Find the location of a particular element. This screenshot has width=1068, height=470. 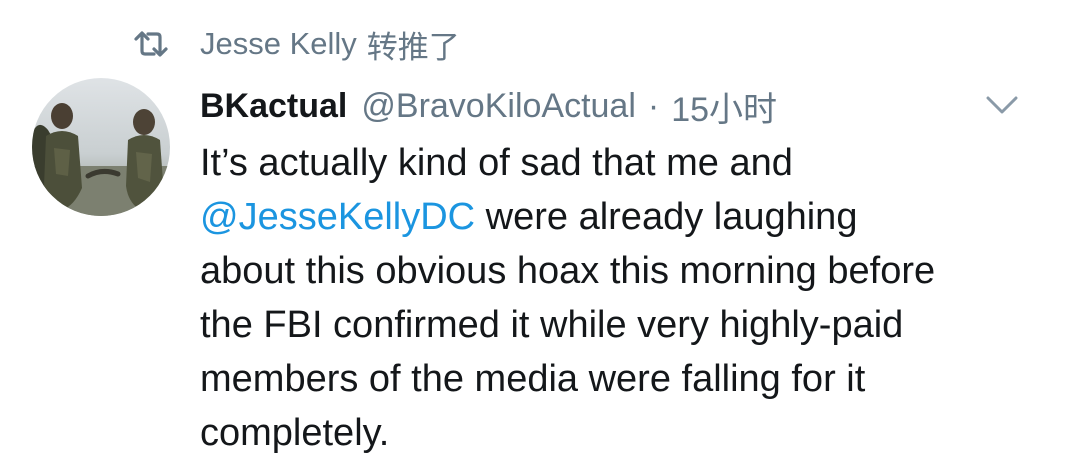

tweet-header: BKactual @BravoKiloActual · 15小时 is located at coordinates (488, 106).